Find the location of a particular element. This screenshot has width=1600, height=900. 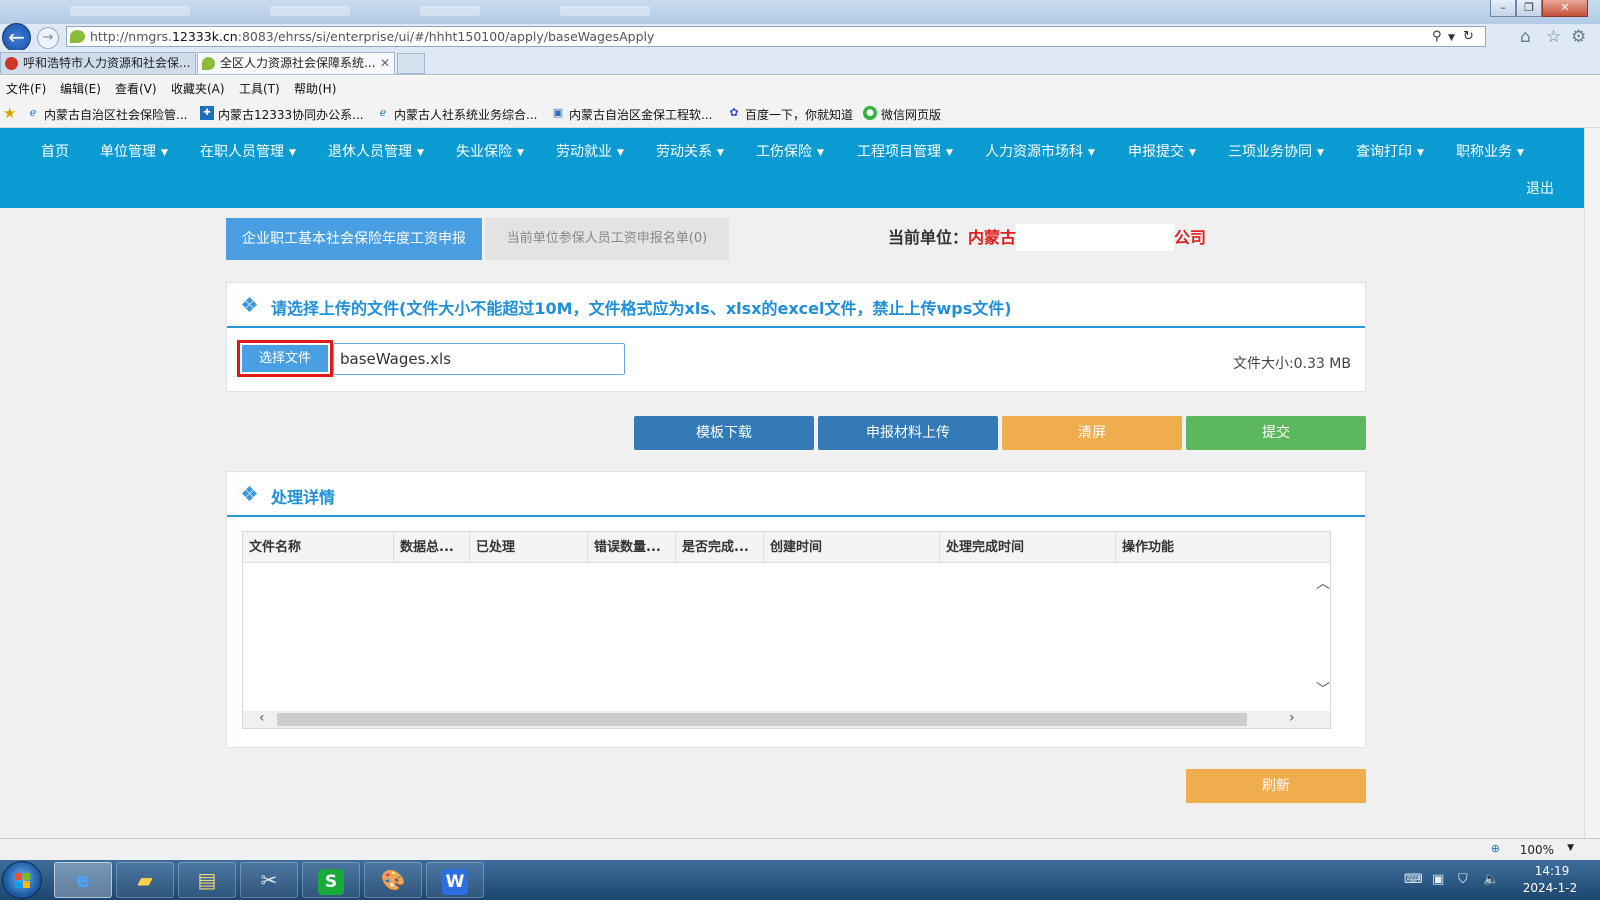

submit-button: 提交 is located at coordinates (1276, 433).